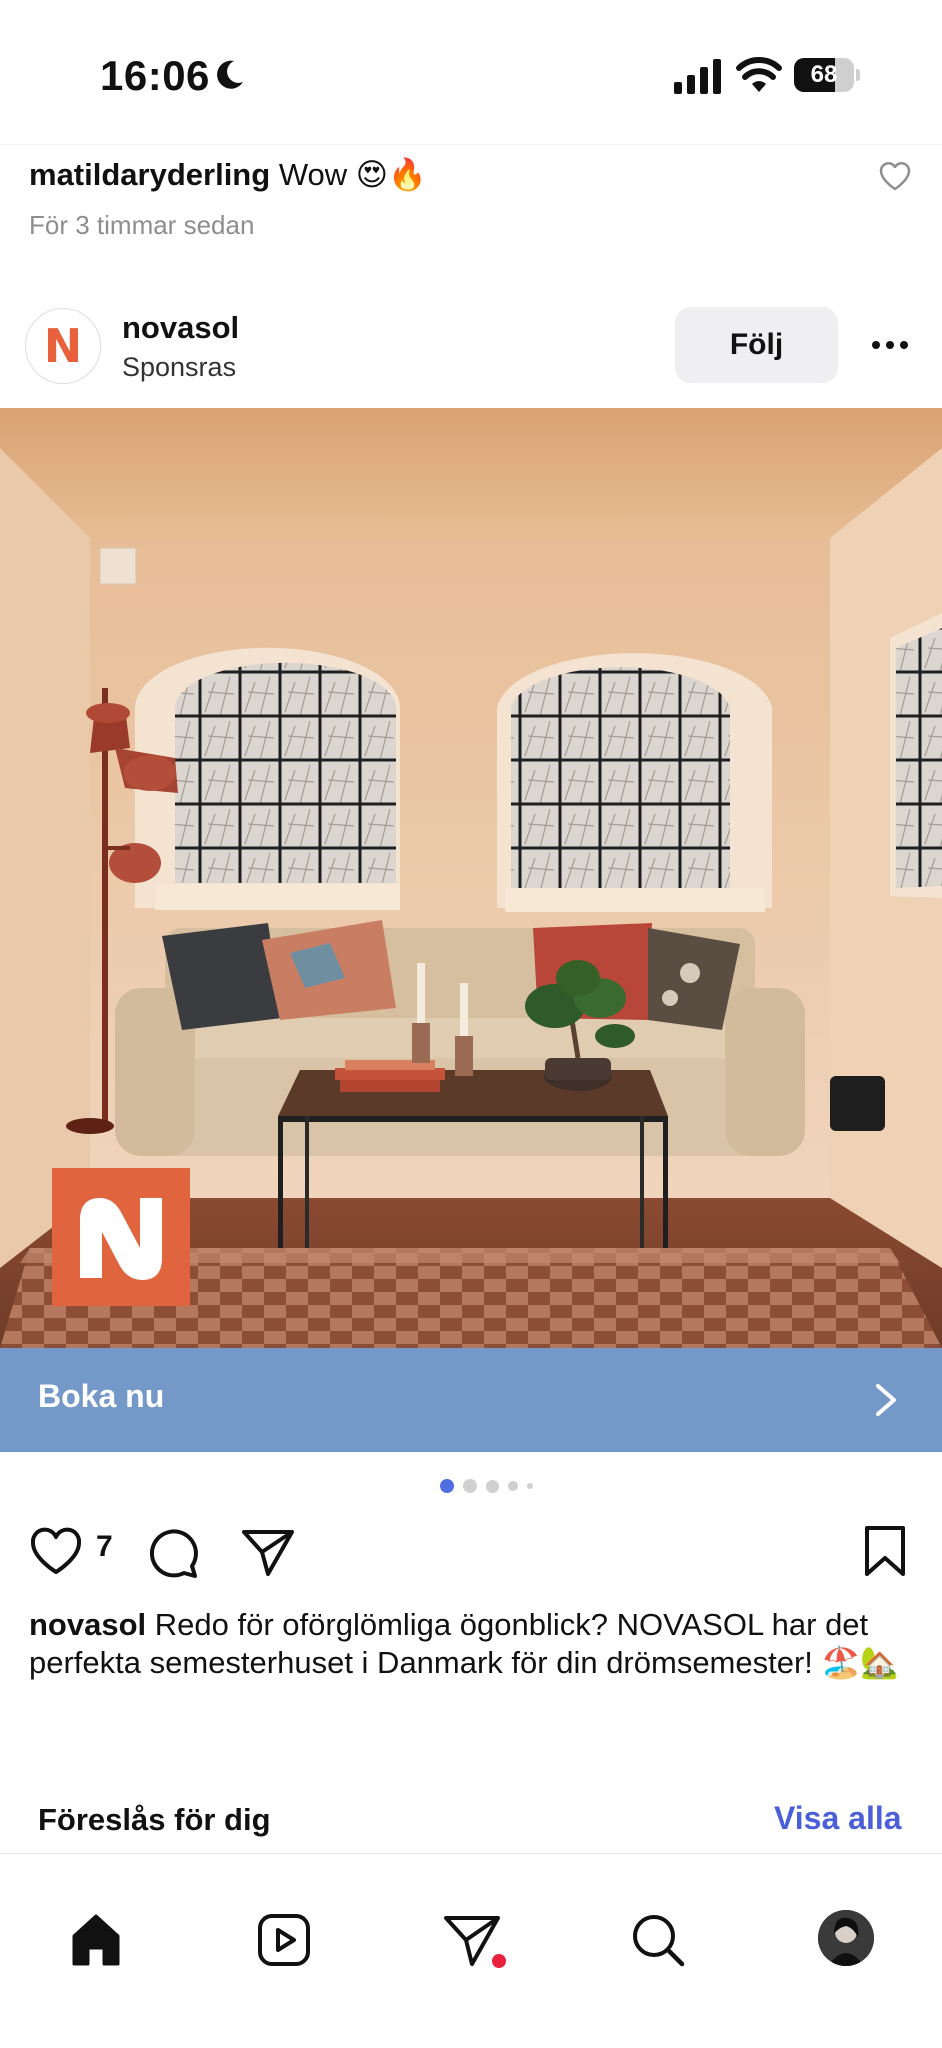 The image size is (942, 2048). What do you see at coordinates (56, 1551) in the screenshot?
I see `like-heart-icon` at bounding box center [56, 1551].